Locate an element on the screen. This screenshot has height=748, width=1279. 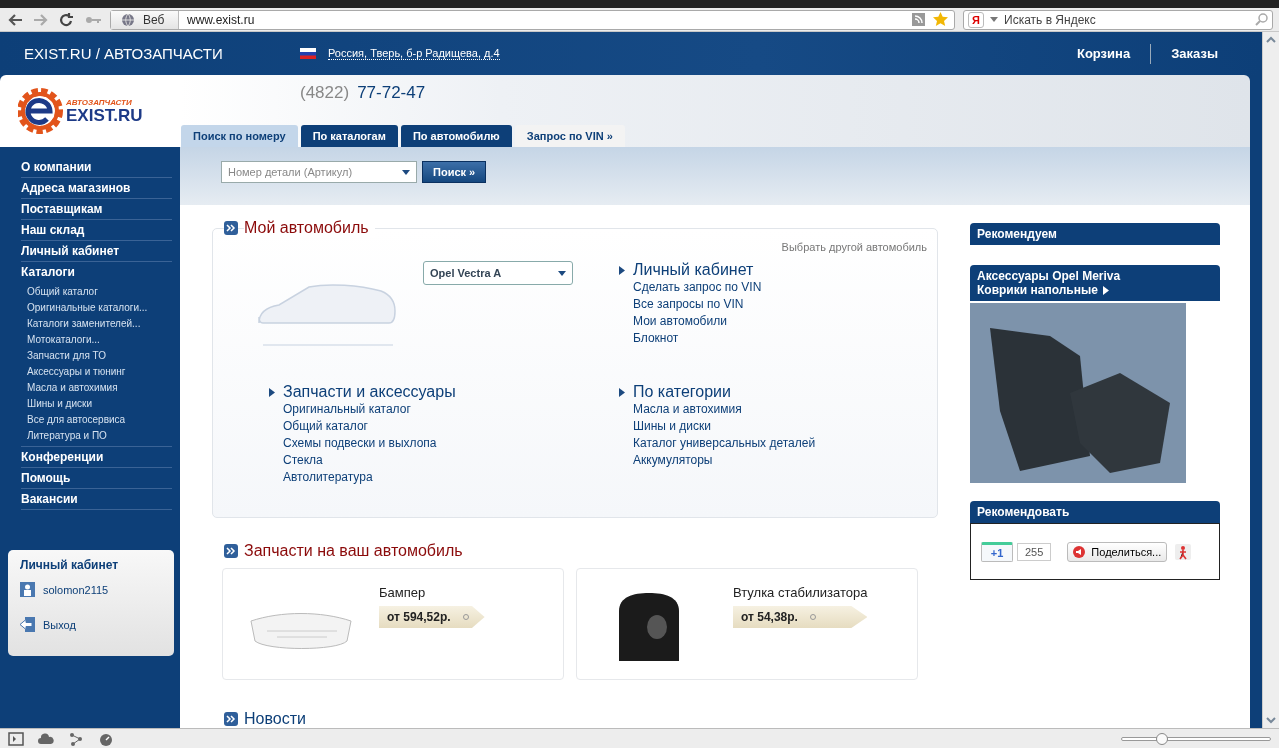
star-icon is located at coordinates (940, 19).